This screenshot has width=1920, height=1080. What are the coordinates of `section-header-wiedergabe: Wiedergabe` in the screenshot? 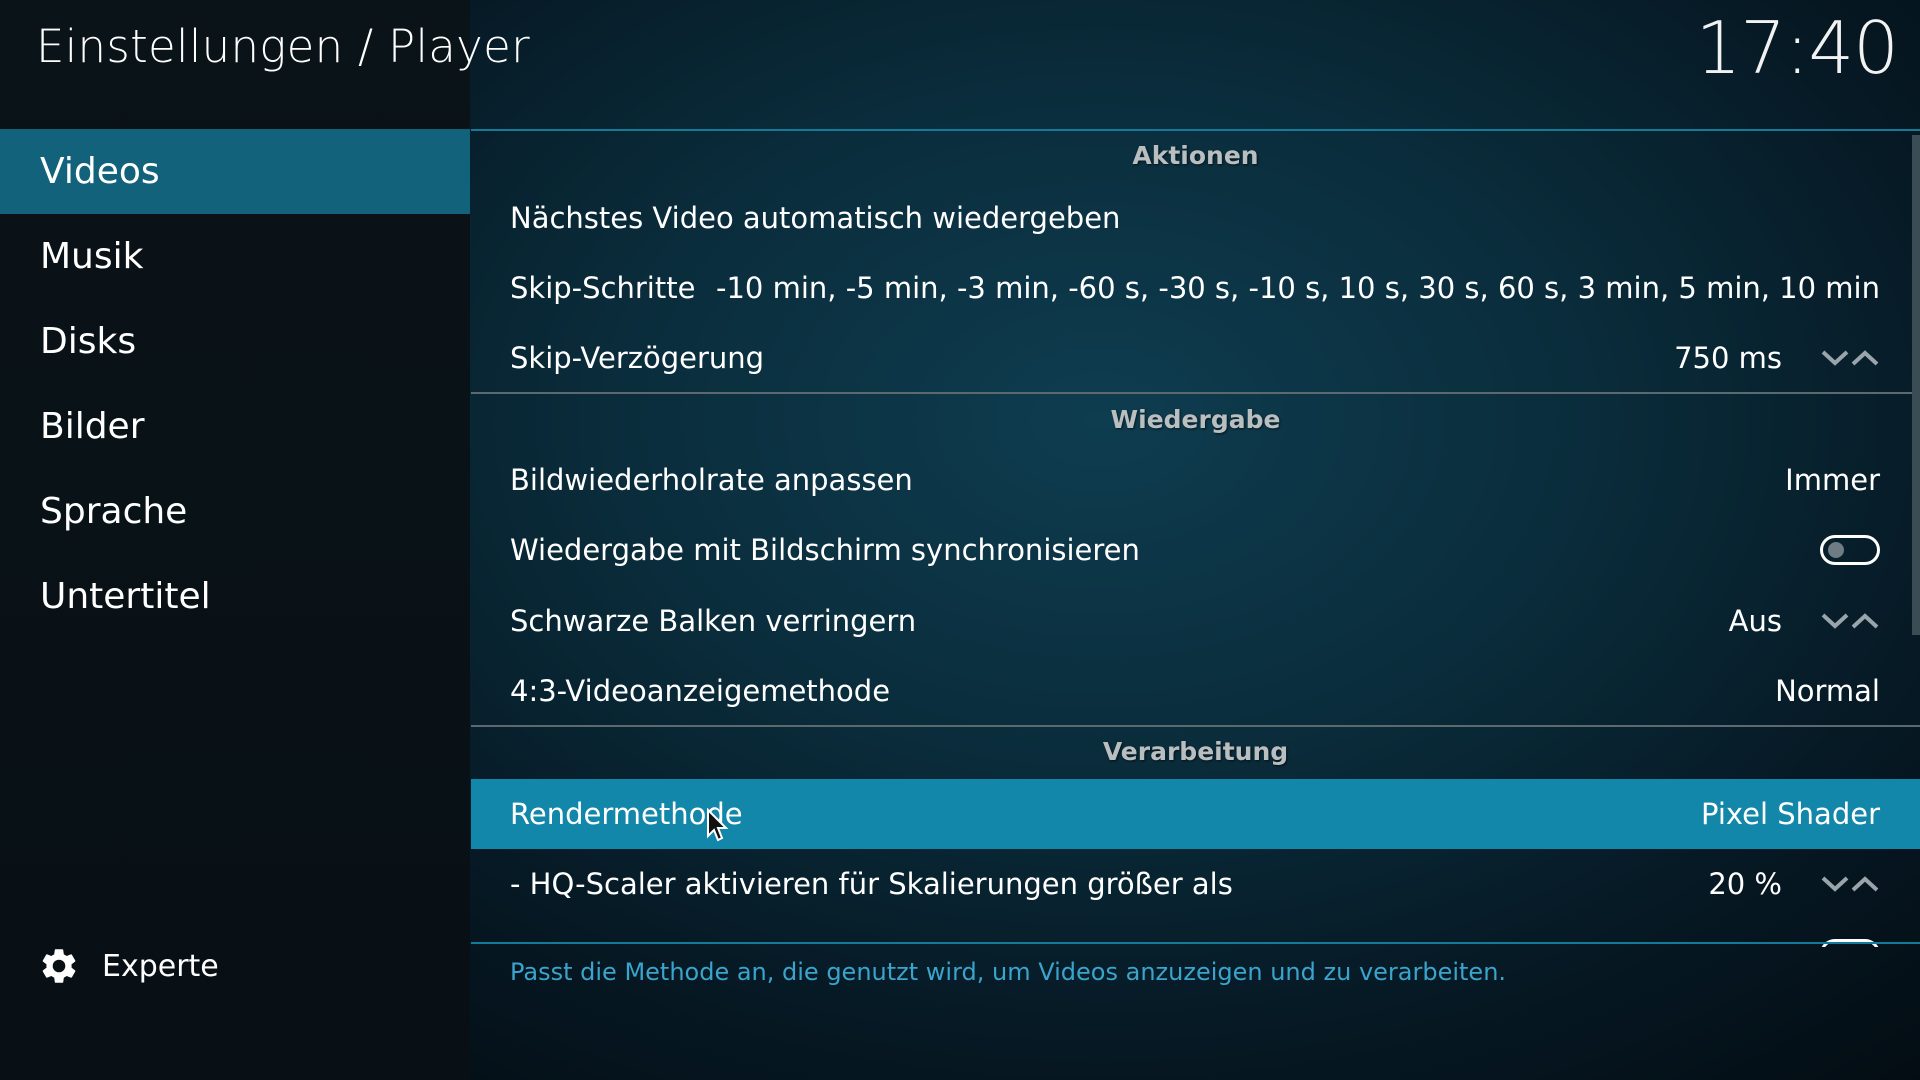 It's located at (1195, 419).